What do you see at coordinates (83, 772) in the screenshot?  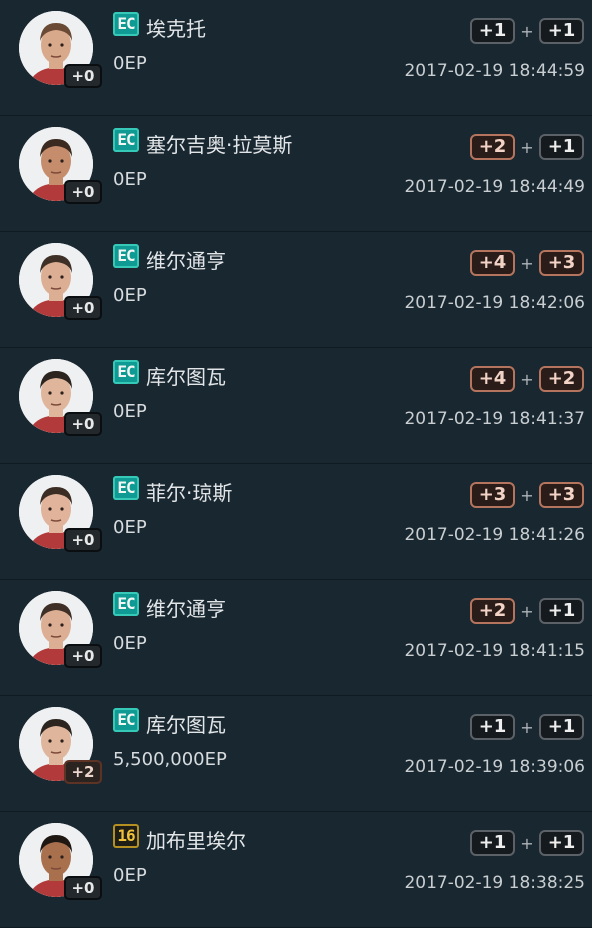 I see `level-badge: +2` at bounding box center [83, 772].